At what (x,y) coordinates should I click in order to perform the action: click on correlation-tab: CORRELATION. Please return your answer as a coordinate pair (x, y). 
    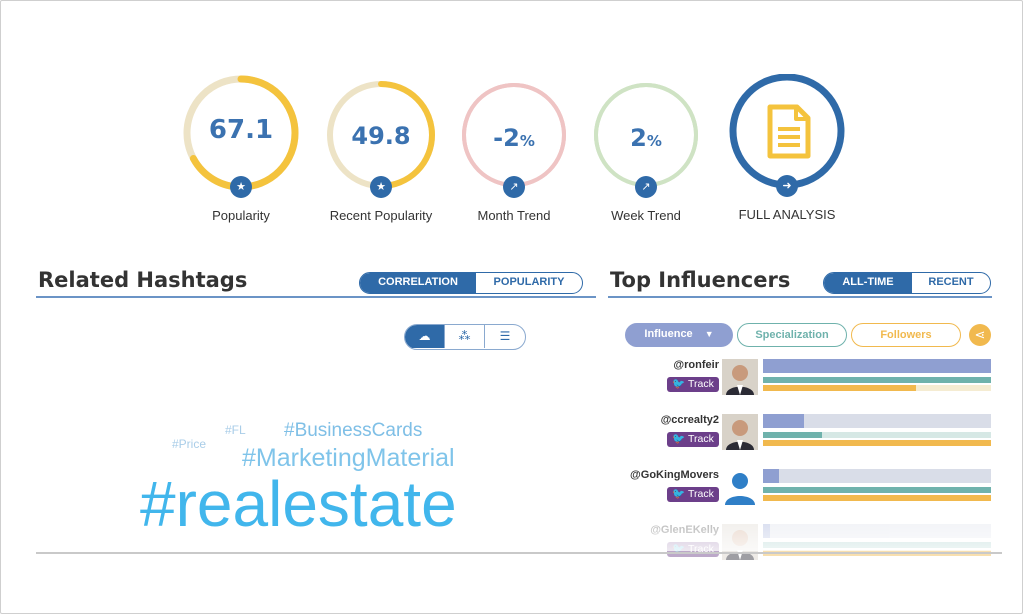
    Looking at the image, I should click on (418, 283).